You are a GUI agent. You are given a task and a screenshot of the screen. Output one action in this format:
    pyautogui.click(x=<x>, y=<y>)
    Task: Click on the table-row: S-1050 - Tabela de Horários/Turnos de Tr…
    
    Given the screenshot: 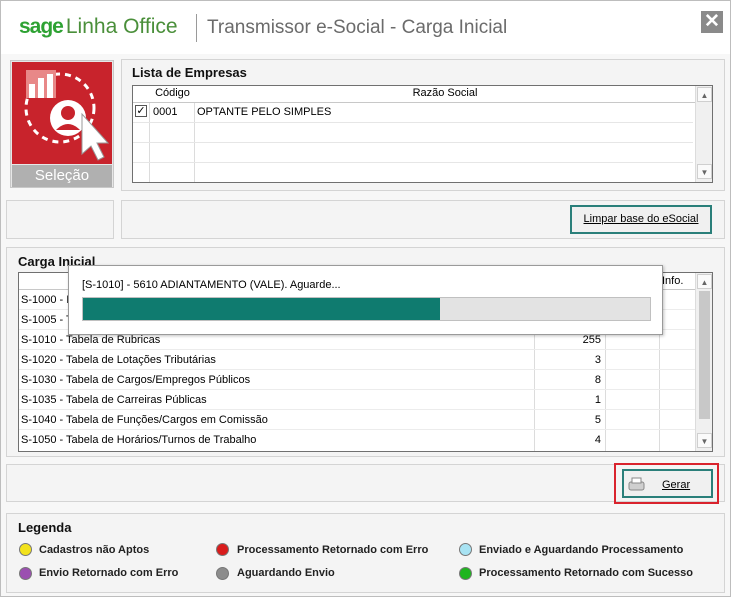 What is the action you would take?
    pyautogui.click(x=357, y=440)
    